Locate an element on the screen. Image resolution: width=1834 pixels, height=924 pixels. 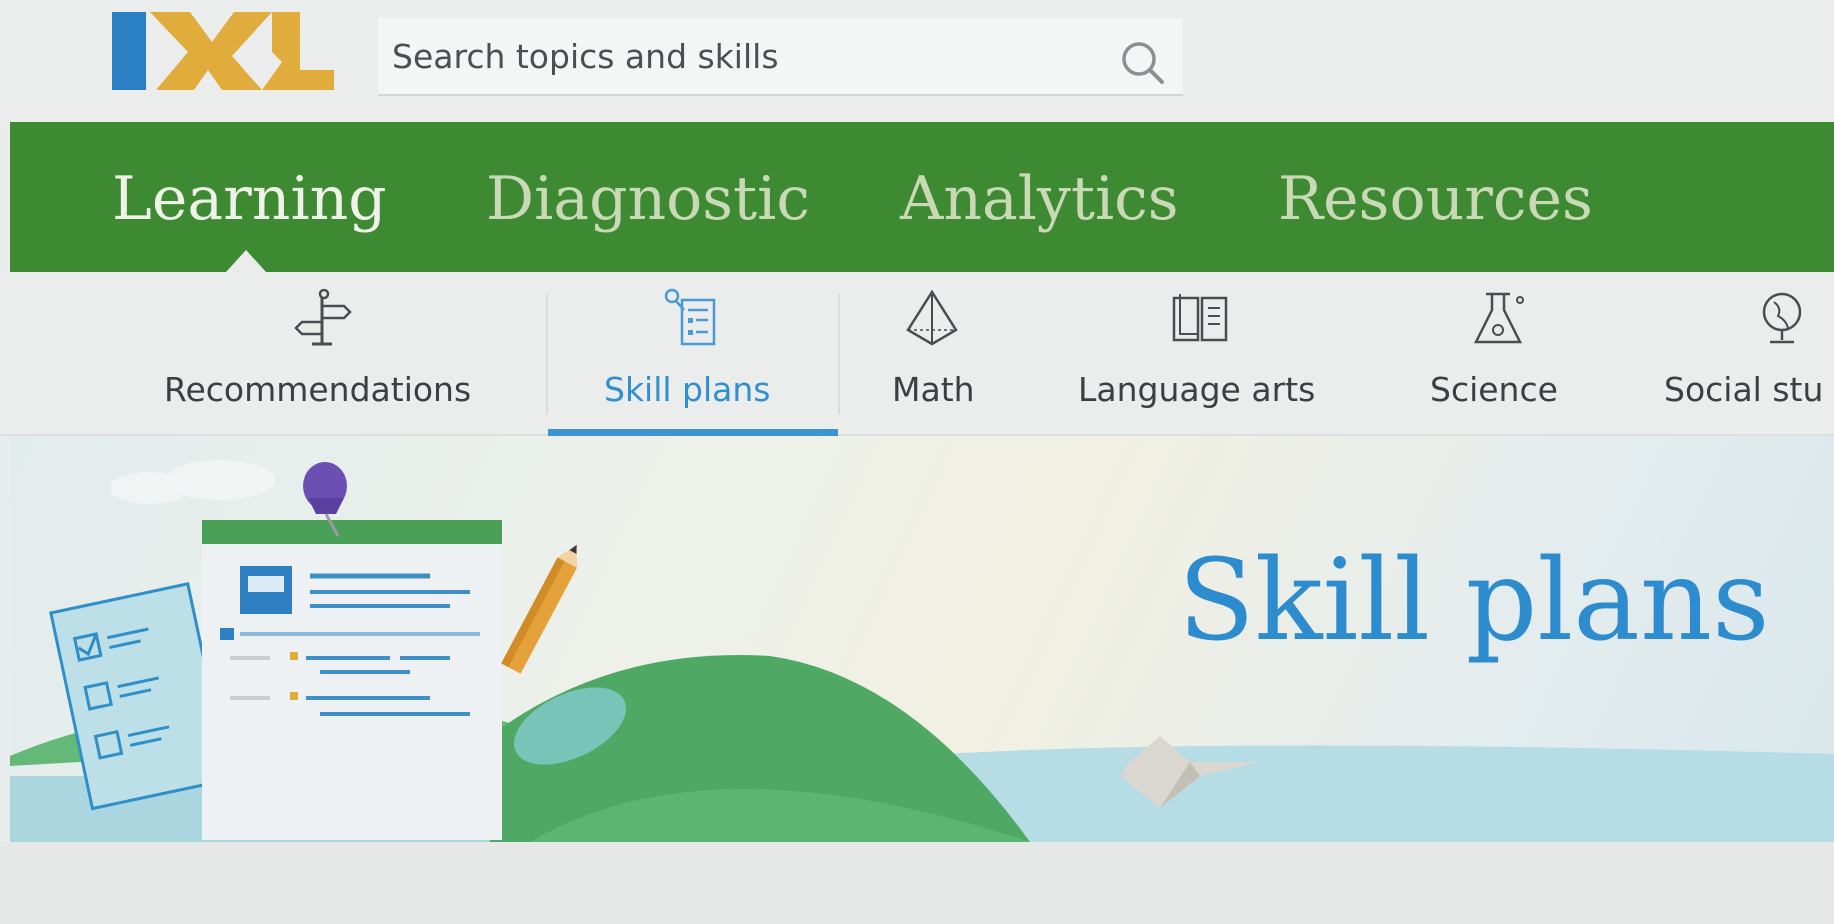
skill-plan-icon is located at coordinates (690, 318).